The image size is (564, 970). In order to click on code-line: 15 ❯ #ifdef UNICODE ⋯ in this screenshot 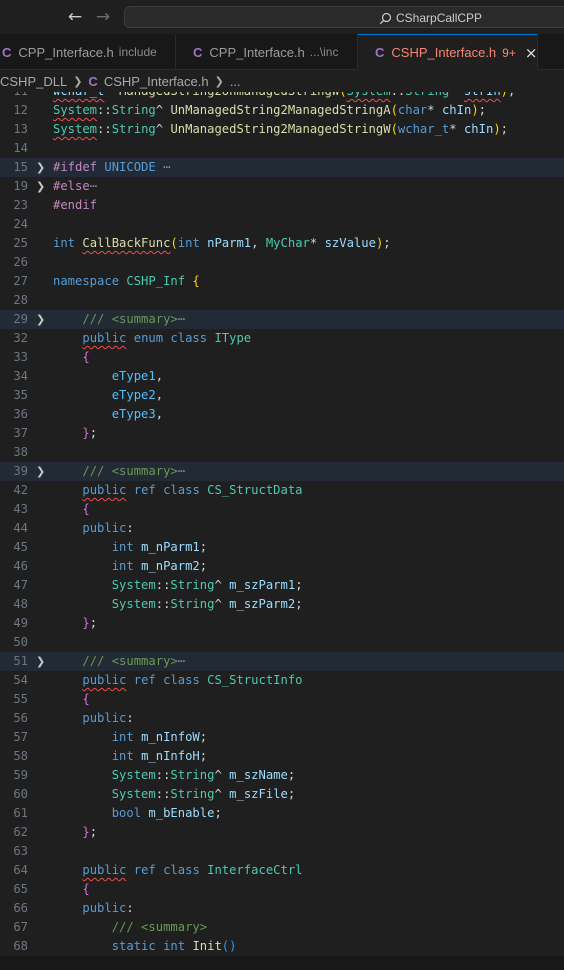, I will do `click(282, 167)`.